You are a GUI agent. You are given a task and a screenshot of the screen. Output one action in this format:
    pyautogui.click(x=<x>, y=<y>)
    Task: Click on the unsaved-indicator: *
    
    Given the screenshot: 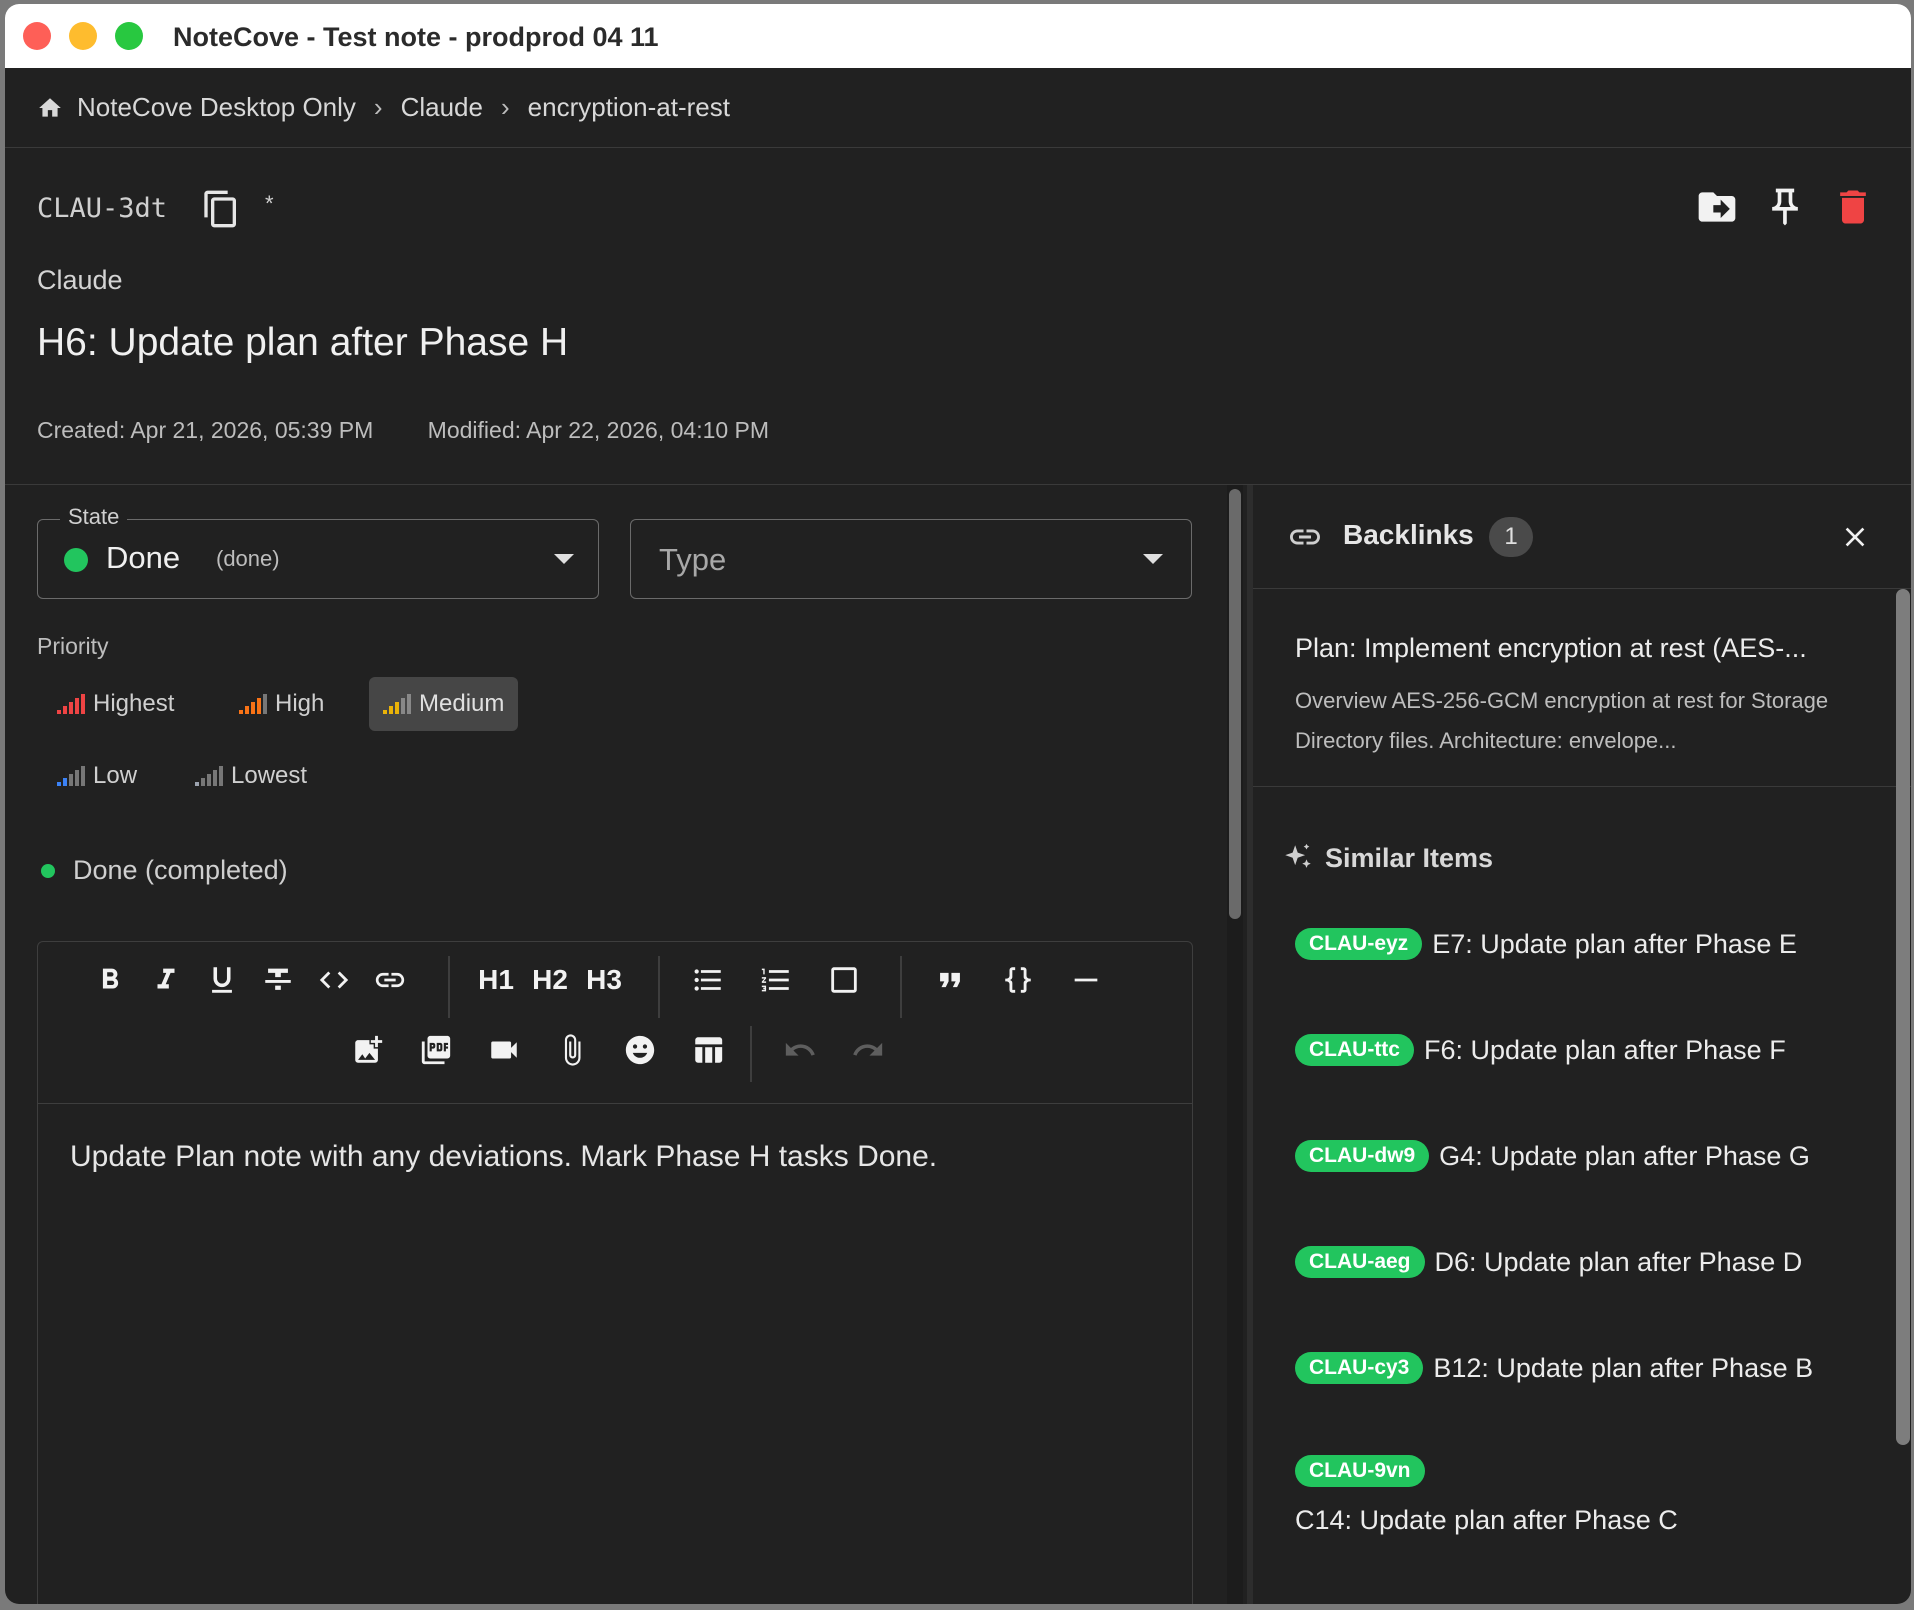 What is the action you would take?
    pyautogui.click(x=269, y=203)
    